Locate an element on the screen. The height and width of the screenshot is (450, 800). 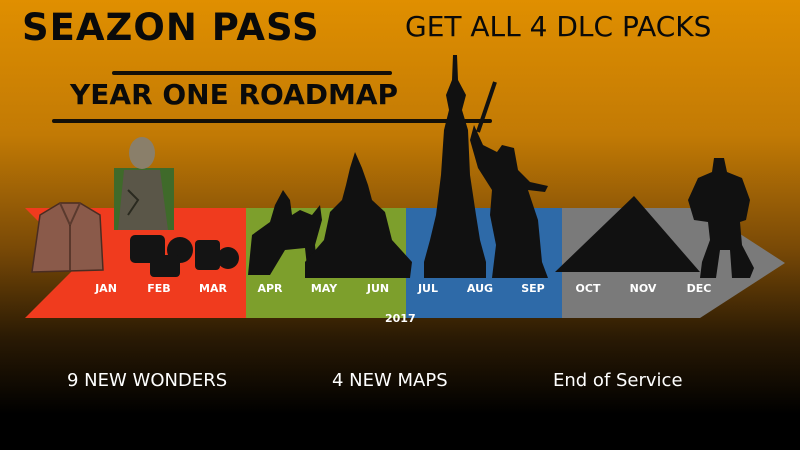
month-dec: DEC is located at coordinates (699, 288).